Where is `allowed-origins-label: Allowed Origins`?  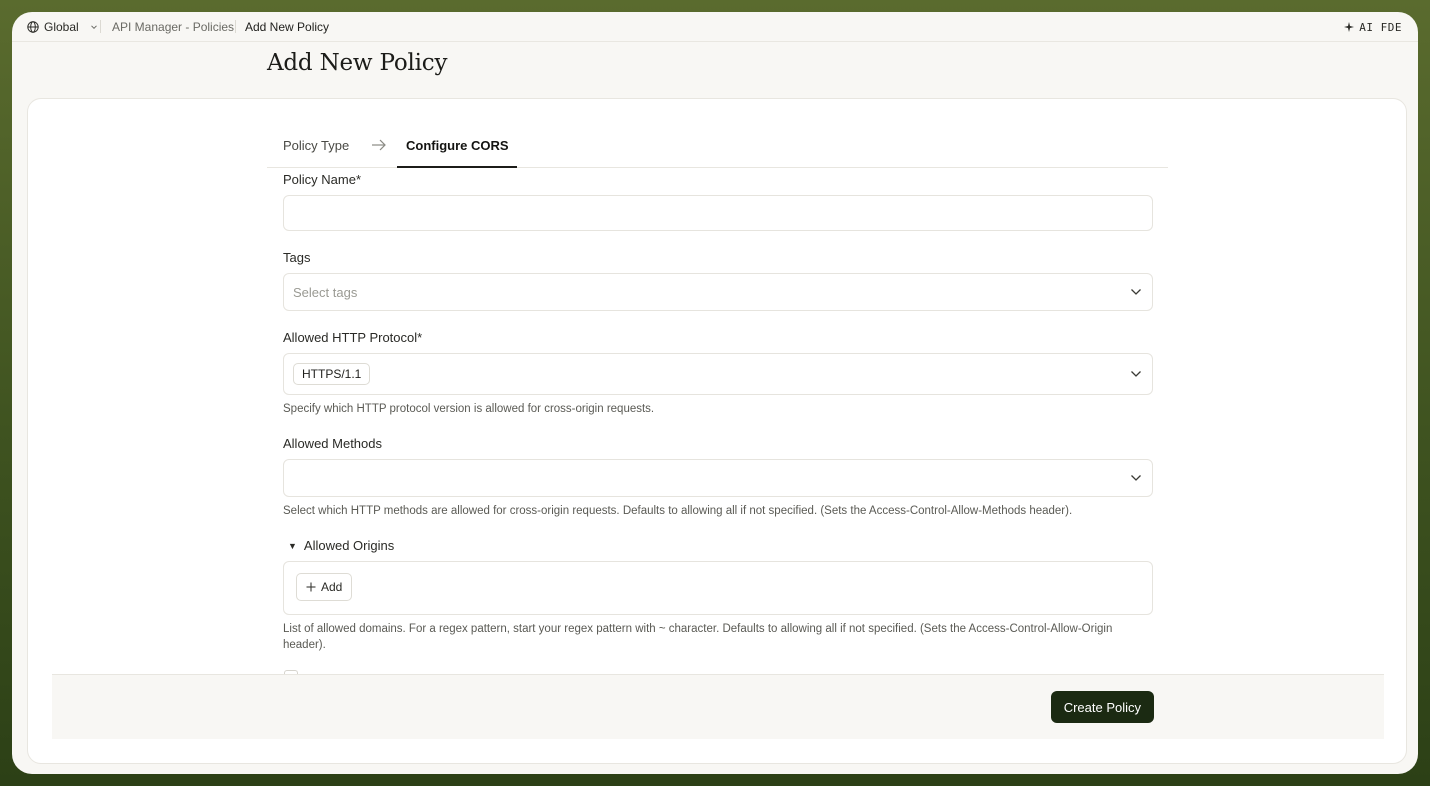 allowed-origins-label: Allowed Origins is located at coordinates (349, 545).